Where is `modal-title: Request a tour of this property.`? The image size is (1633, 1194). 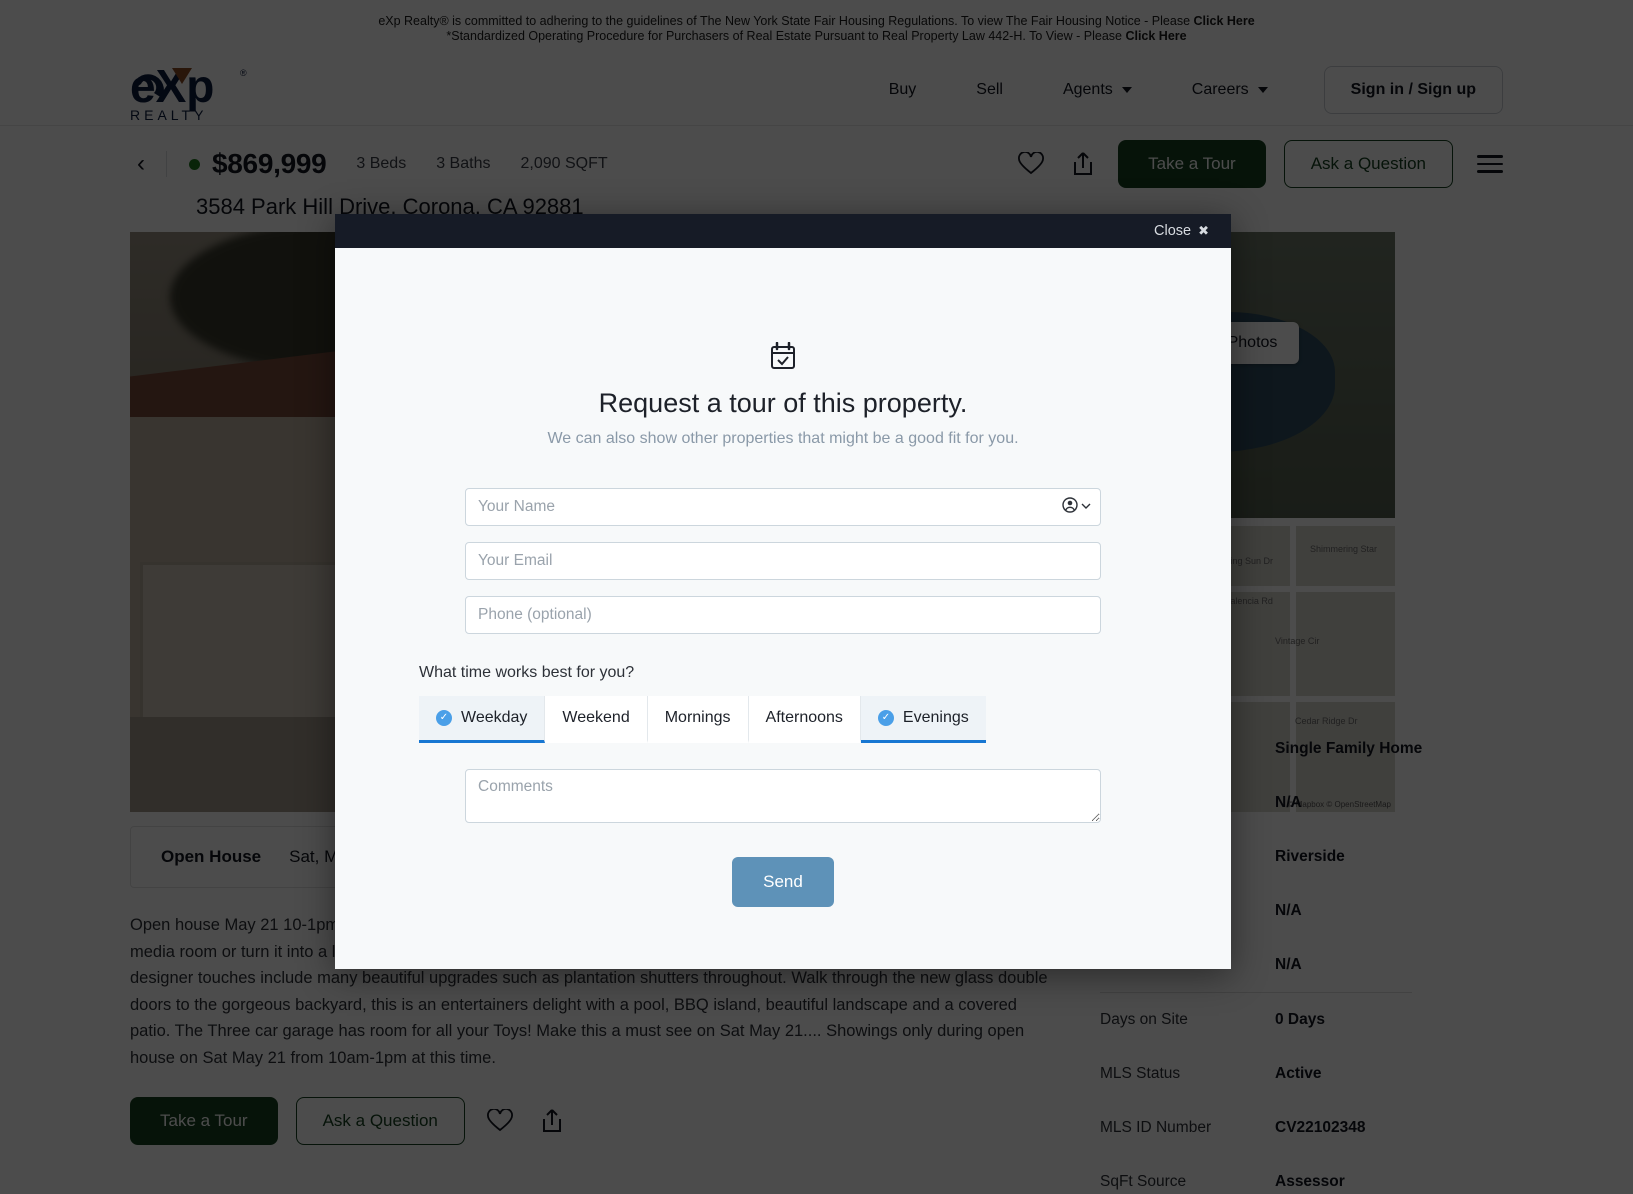 modal-title: Request a tour of this property. is located at coordinates (783, 403).